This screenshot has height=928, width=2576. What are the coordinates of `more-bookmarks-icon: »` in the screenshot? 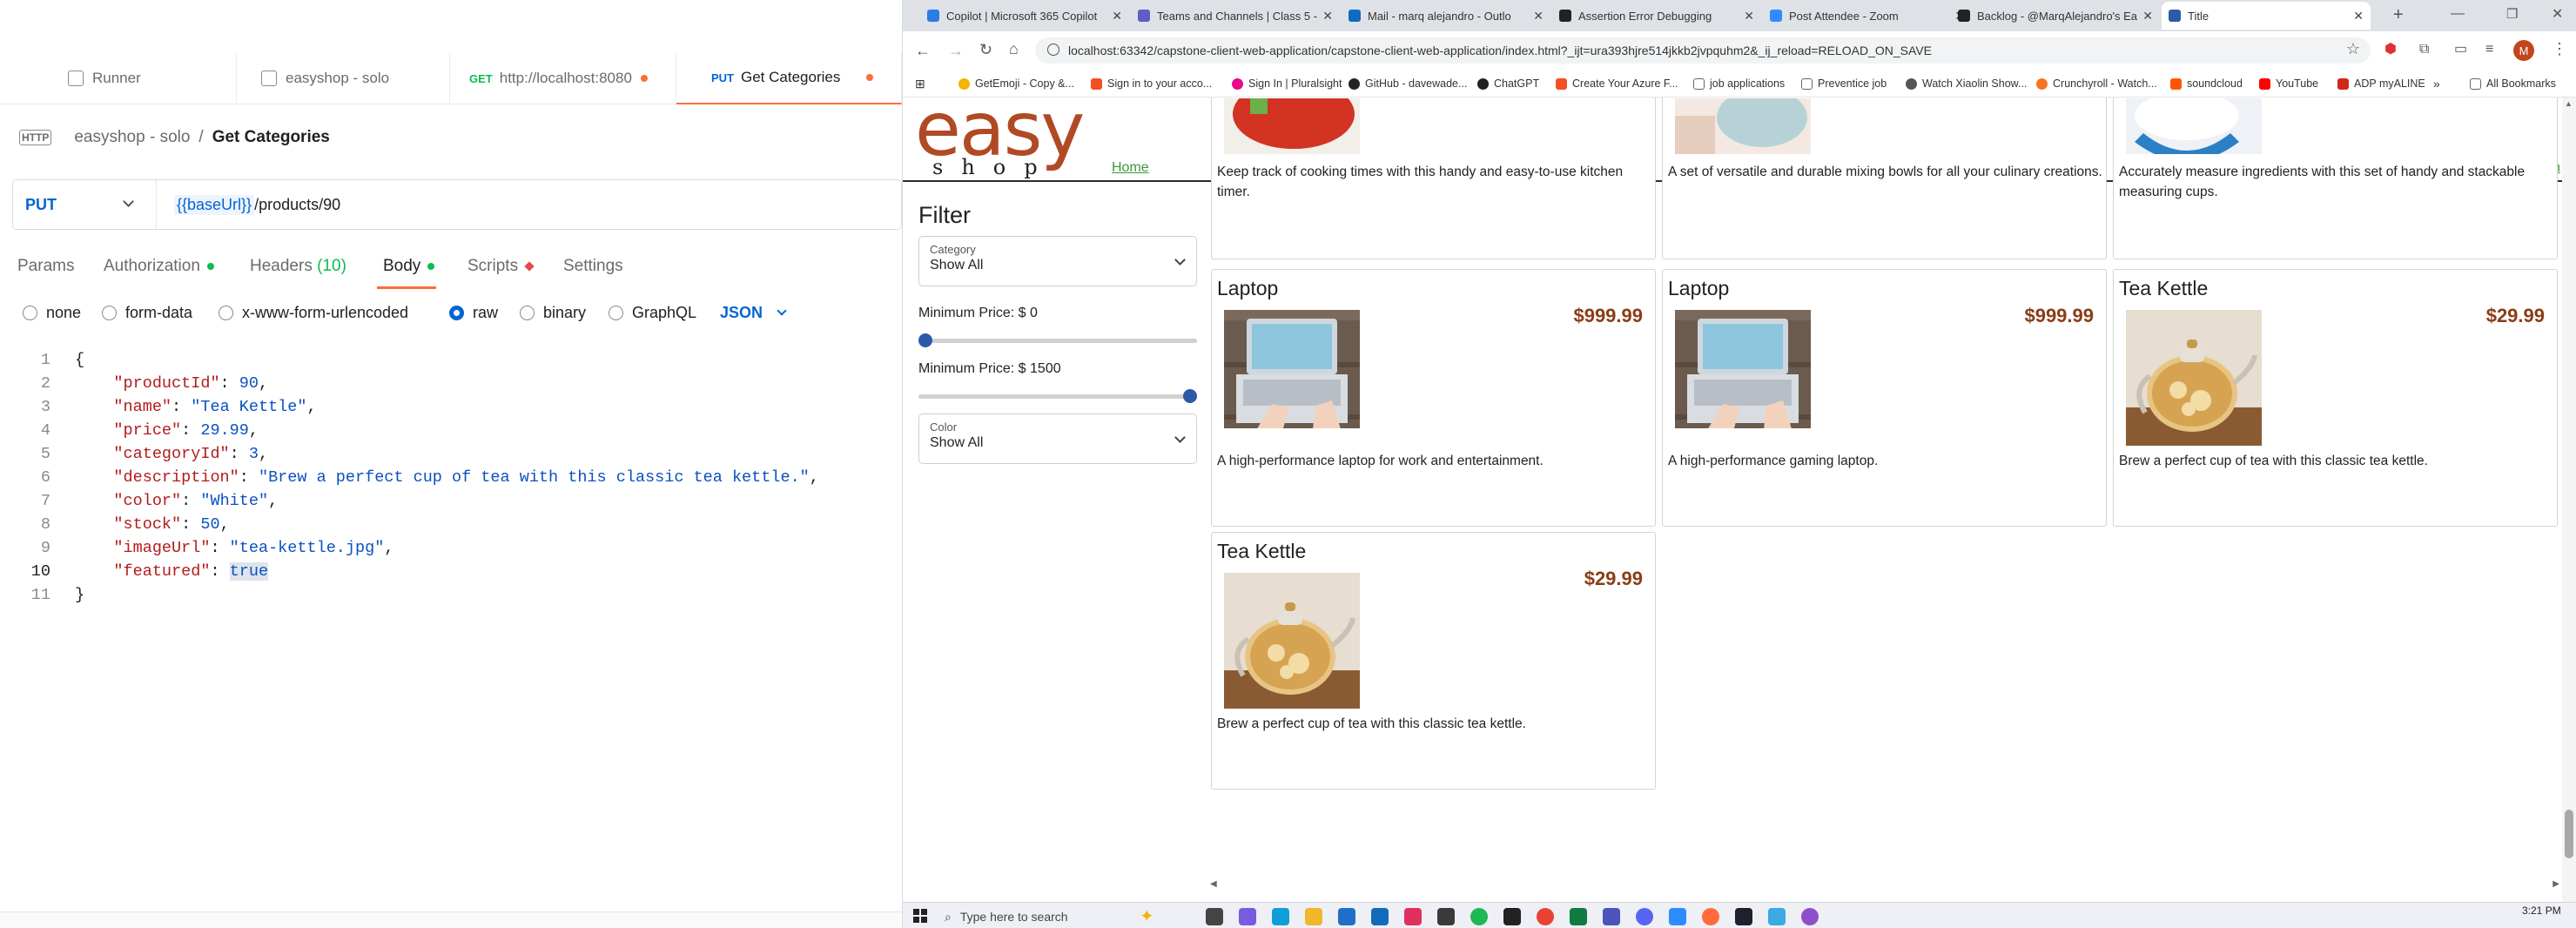 It's located at (2436, 83).